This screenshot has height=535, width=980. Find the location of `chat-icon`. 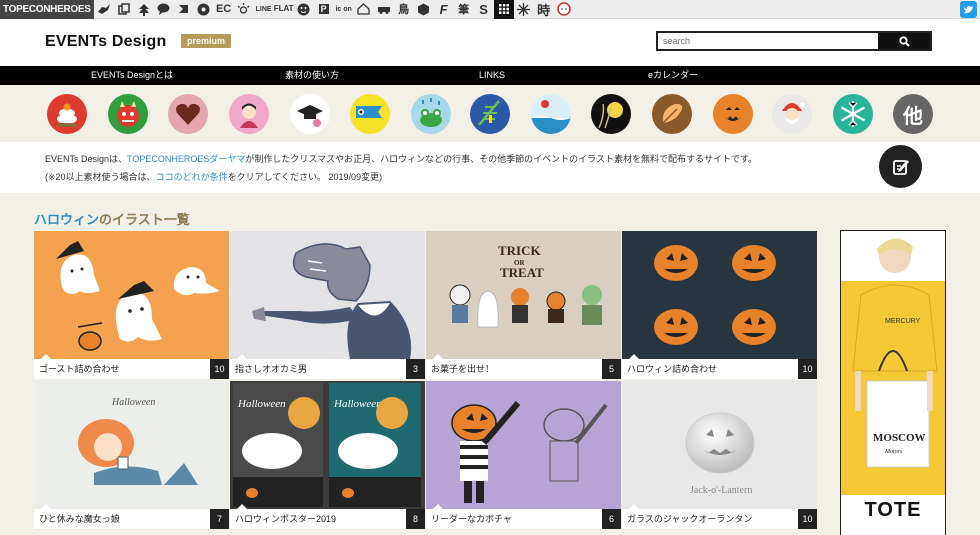

chat-icon is located at coordinates (164, 9).